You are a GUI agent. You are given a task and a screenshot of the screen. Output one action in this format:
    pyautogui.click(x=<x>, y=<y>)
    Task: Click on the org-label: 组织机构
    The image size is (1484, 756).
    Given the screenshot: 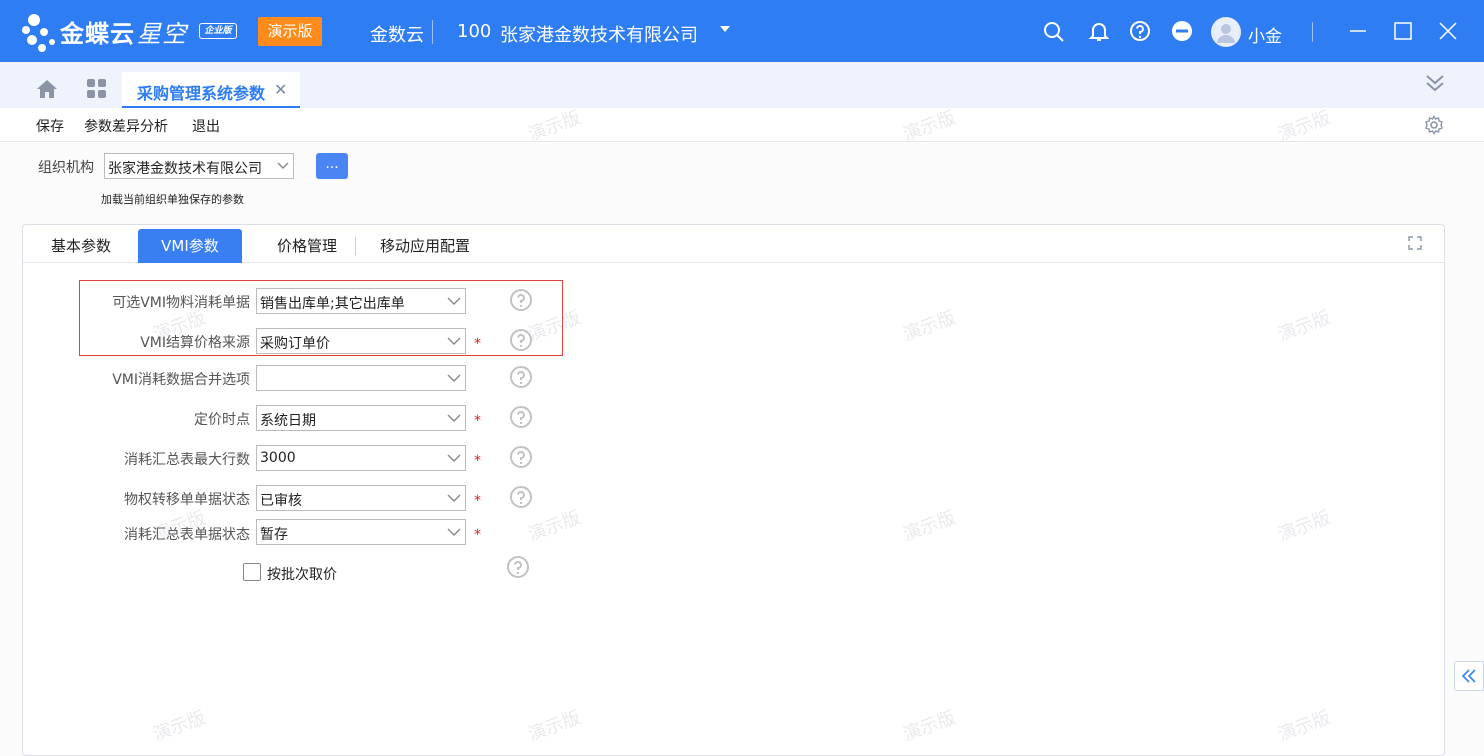 What is the action you would take?
    pyautogui.click(x=66, y=168)
    